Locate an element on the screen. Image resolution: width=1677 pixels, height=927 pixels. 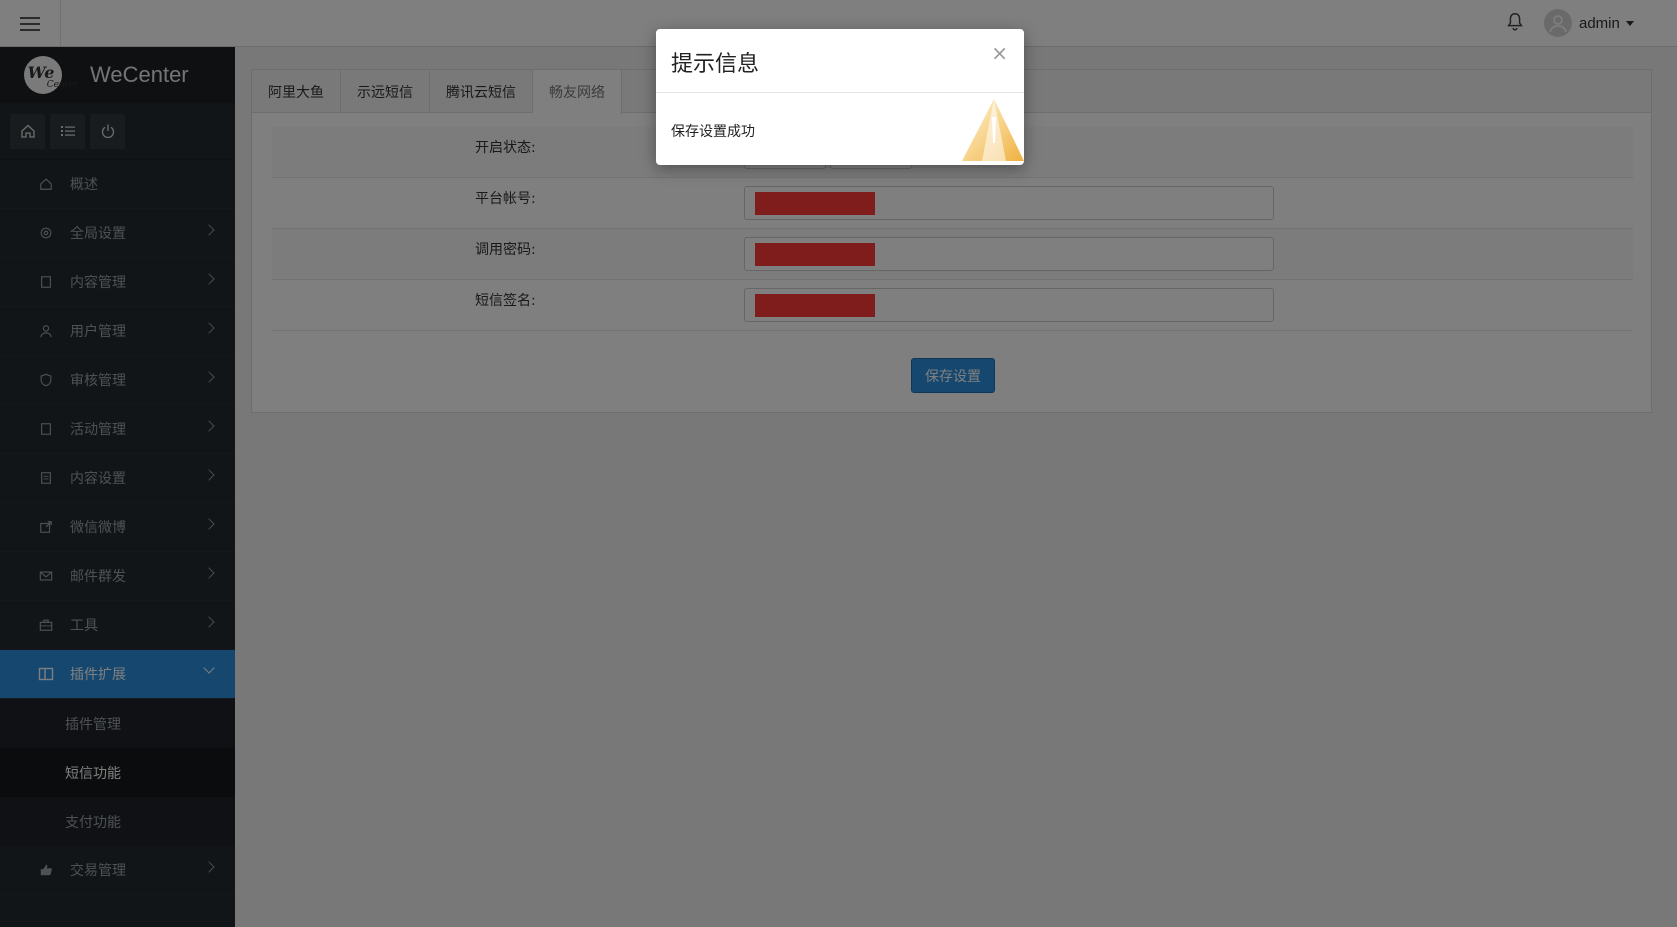
dialog-title: 提示信息 is located at coordinates (715, 64).